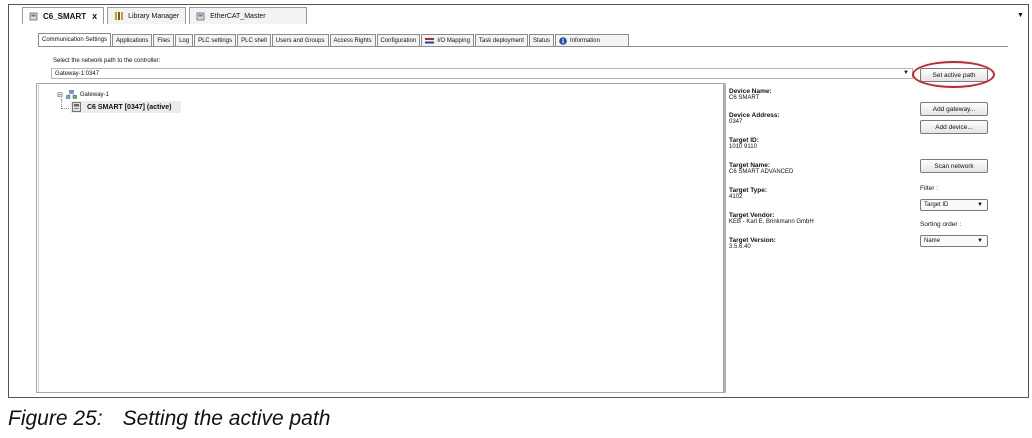 The height and width of the screenshot is (438, 1032). I want to click on tree-node-device: C6 SMART [0347] (active), so click(126, 107).